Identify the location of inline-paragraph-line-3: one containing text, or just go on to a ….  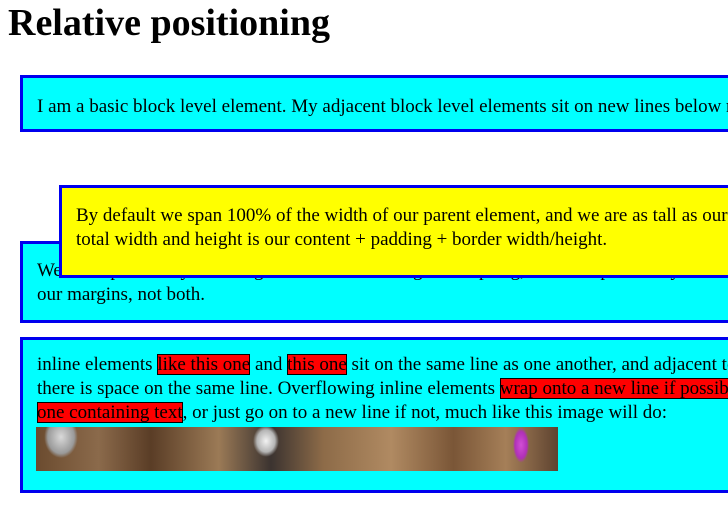
(382, 413).